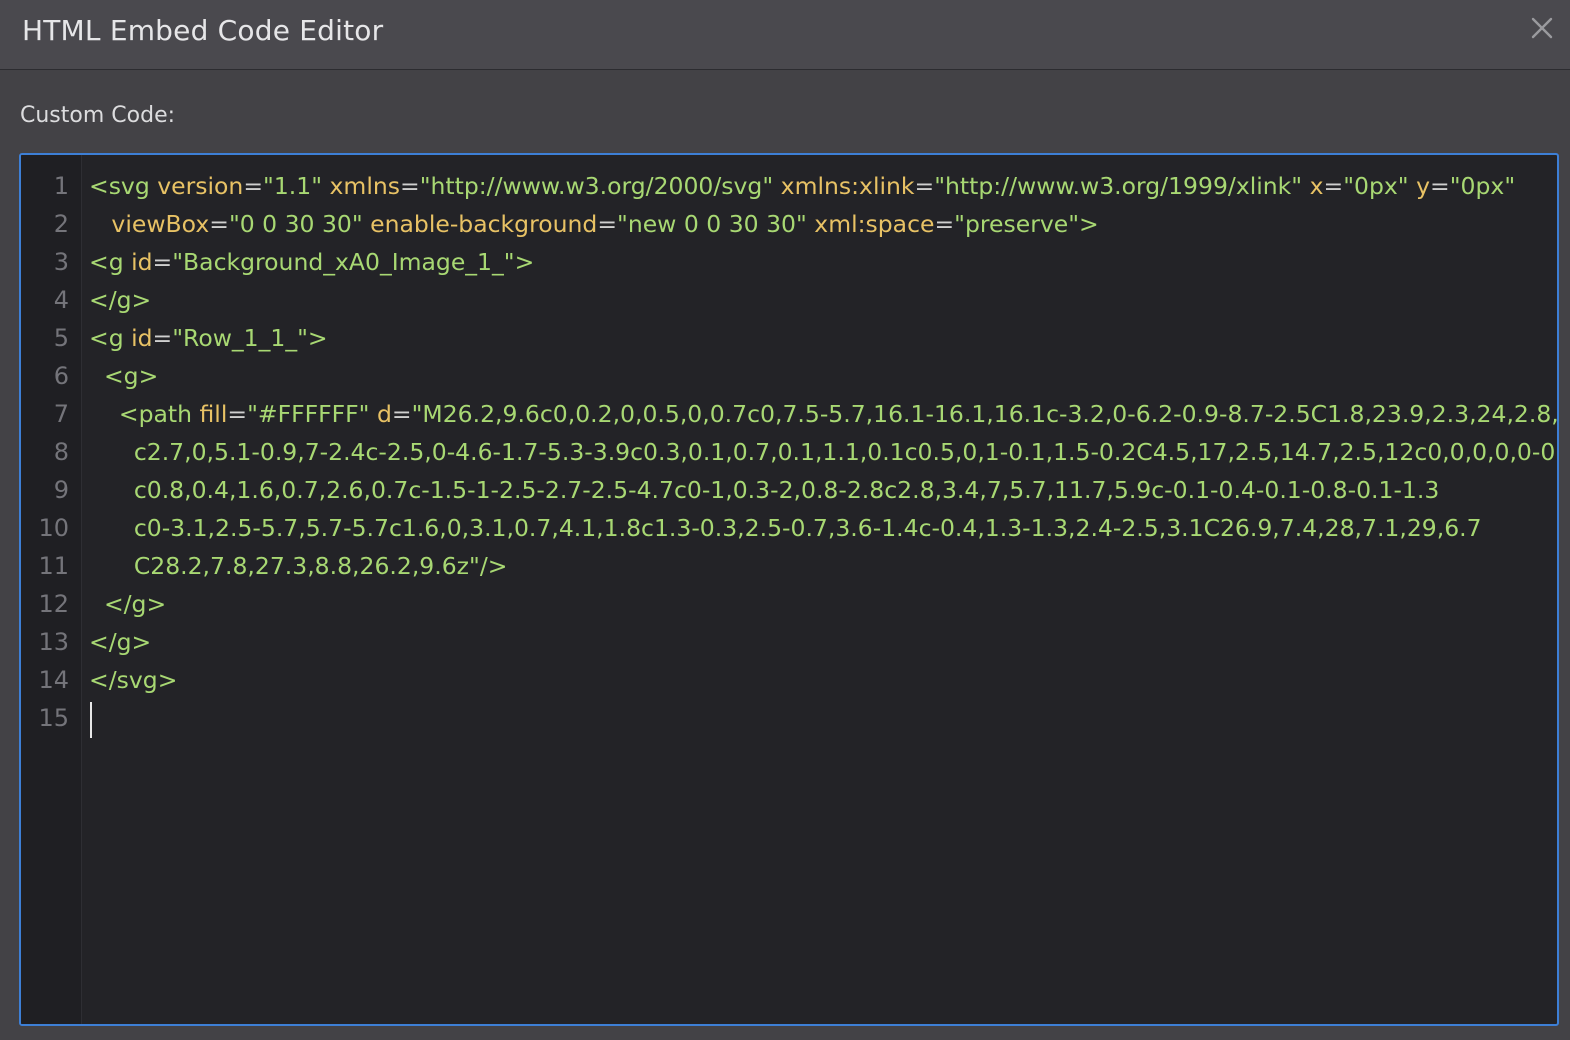 Image resolution: width=1570 pixels, height=1040 pixels. What do you see at coordinates (61, 262) in the screenshot?
I see `line-number: 3` at bounding box center [61, 262].